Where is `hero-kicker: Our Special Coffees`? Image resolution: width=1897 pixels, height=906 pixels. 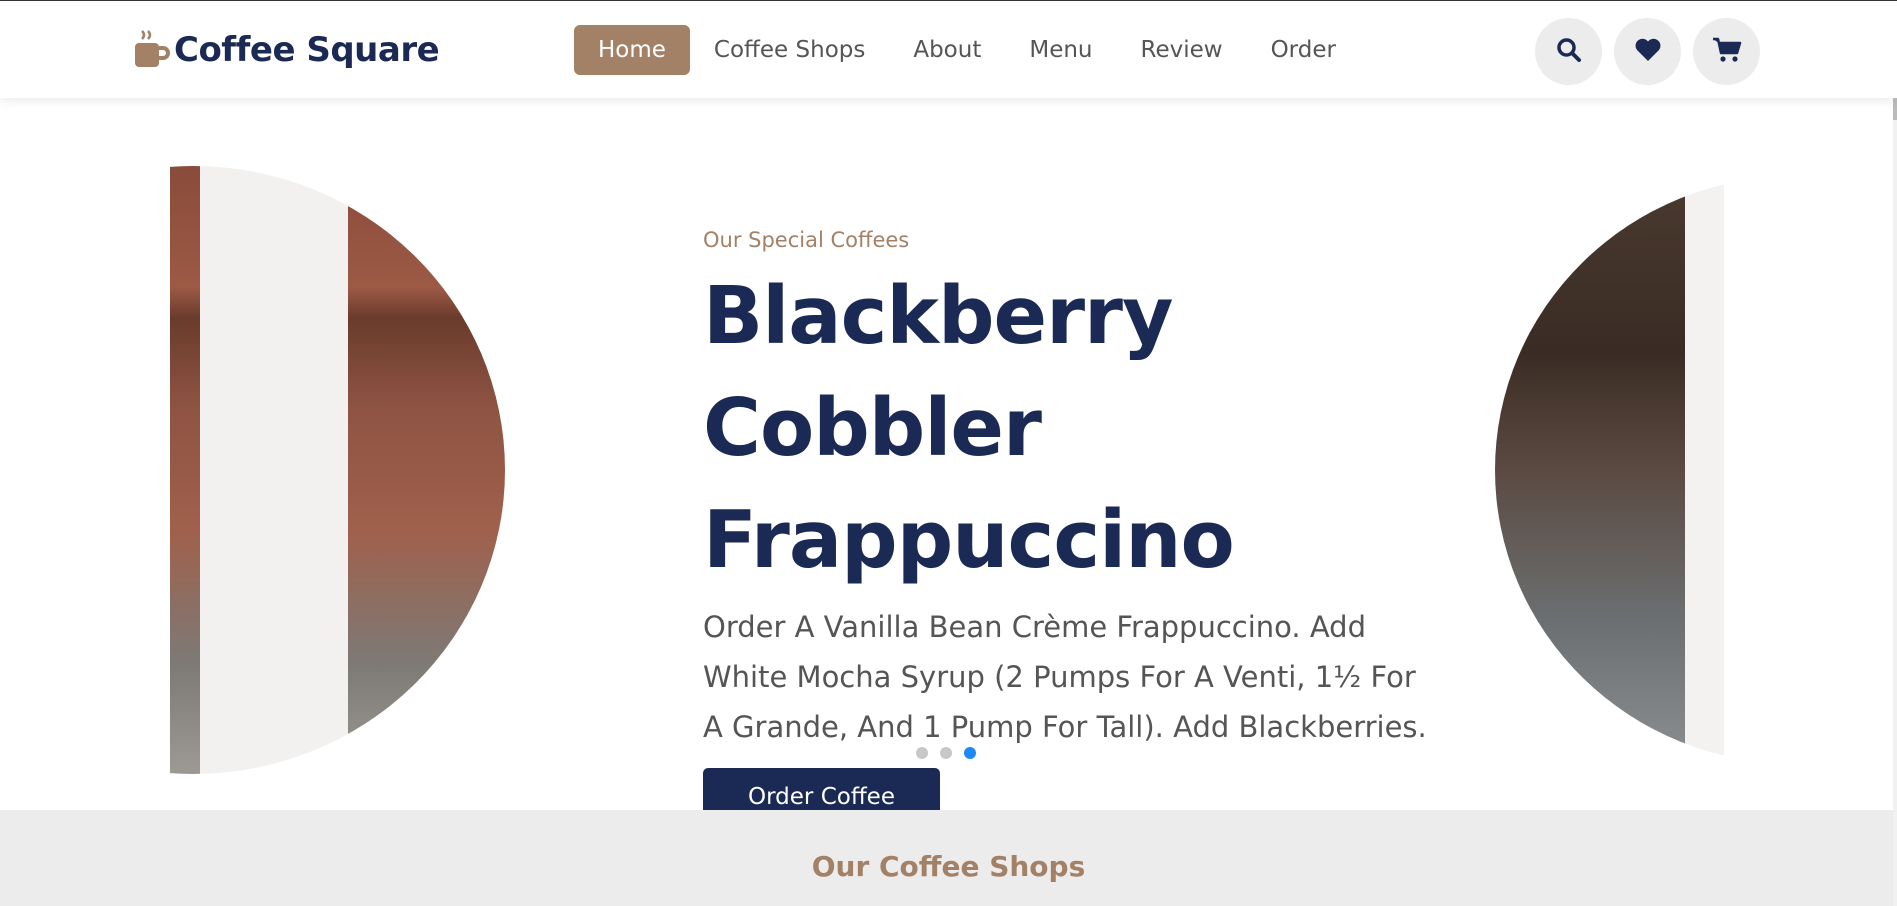
hero-kicker: Our Special Coffees is located at coordinates (806, 240).